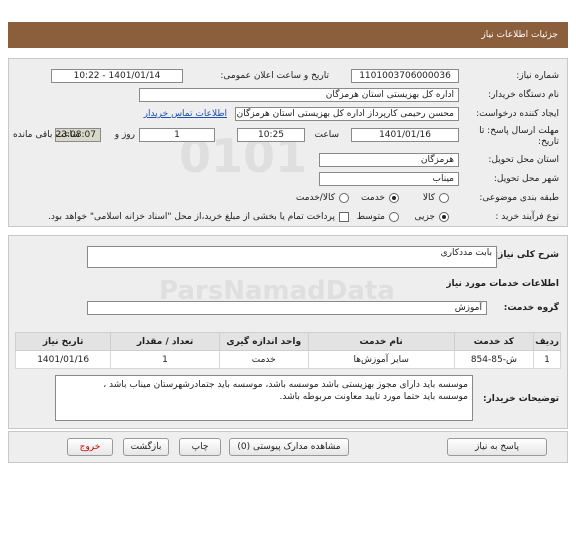  Describe the element at coordinates (394, 198) in the screenshot. I see `category-radio-service` at that location.